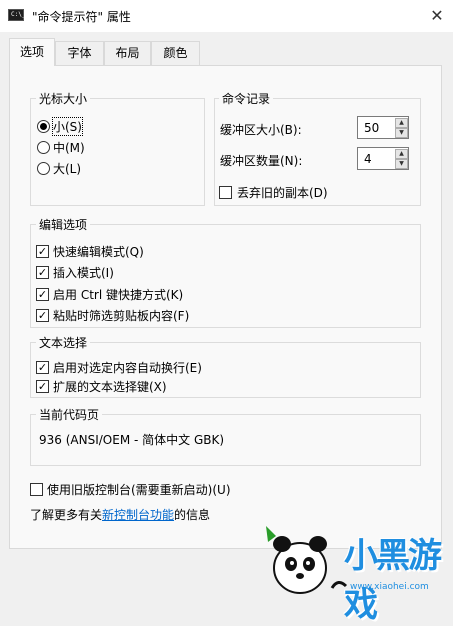 The height and width of the screenshot is (626, 453). Describe the element at coordinates (121, 315) in the screenshot. I see `filter-paste-label: 粘贴时筛选剪贴板内容(F)` at that location.